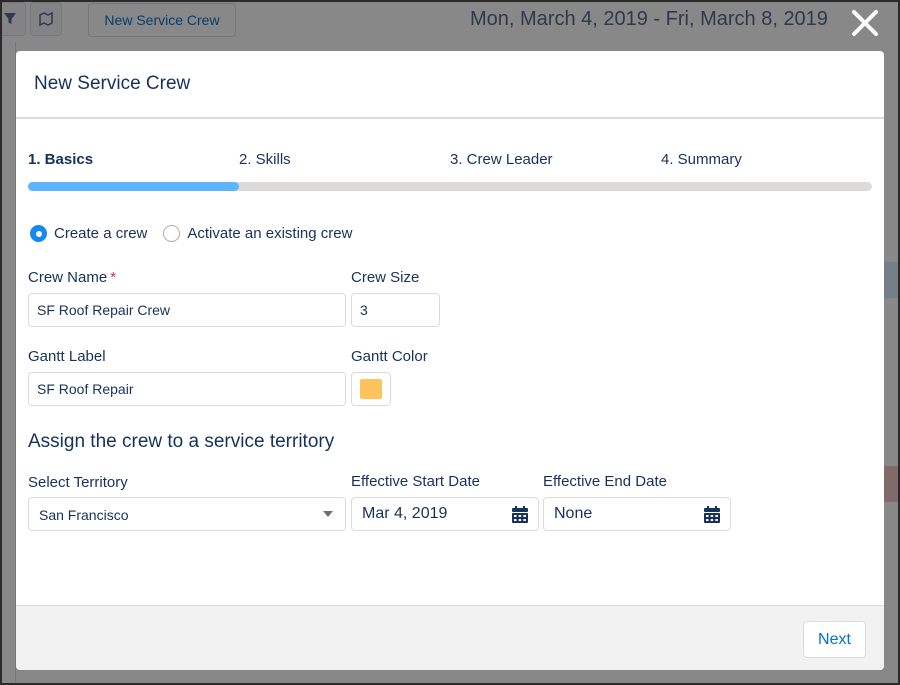 The image size is (900, 685). I want to click on crew-mode-radio-group: Create a crew Activate an existing crew, so click(199, 233).